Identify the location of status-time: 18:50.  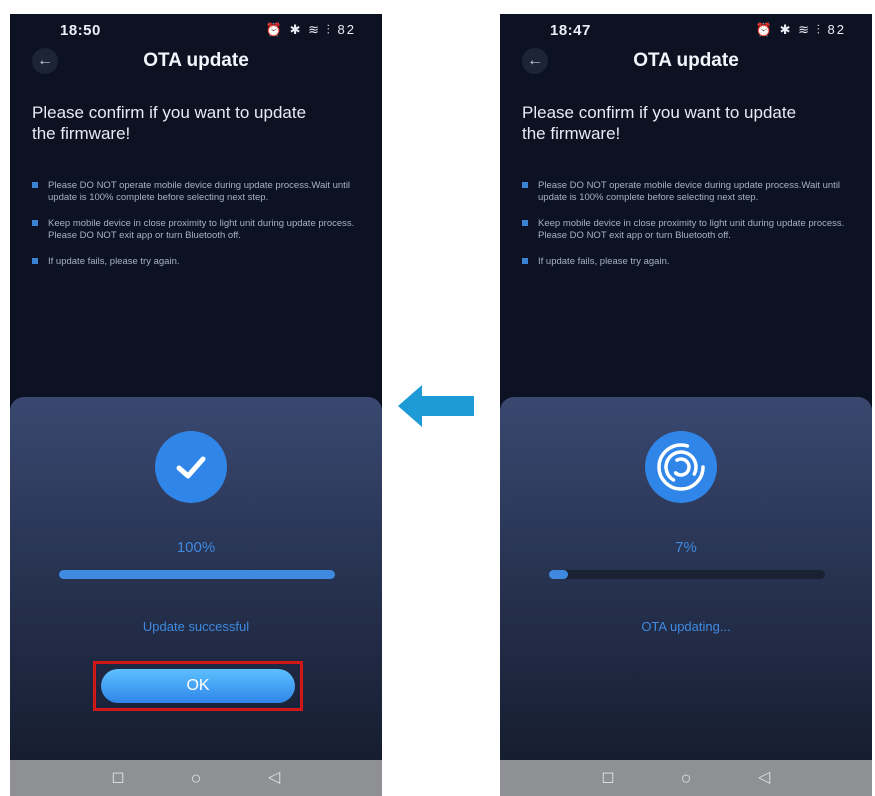
(80, 30).